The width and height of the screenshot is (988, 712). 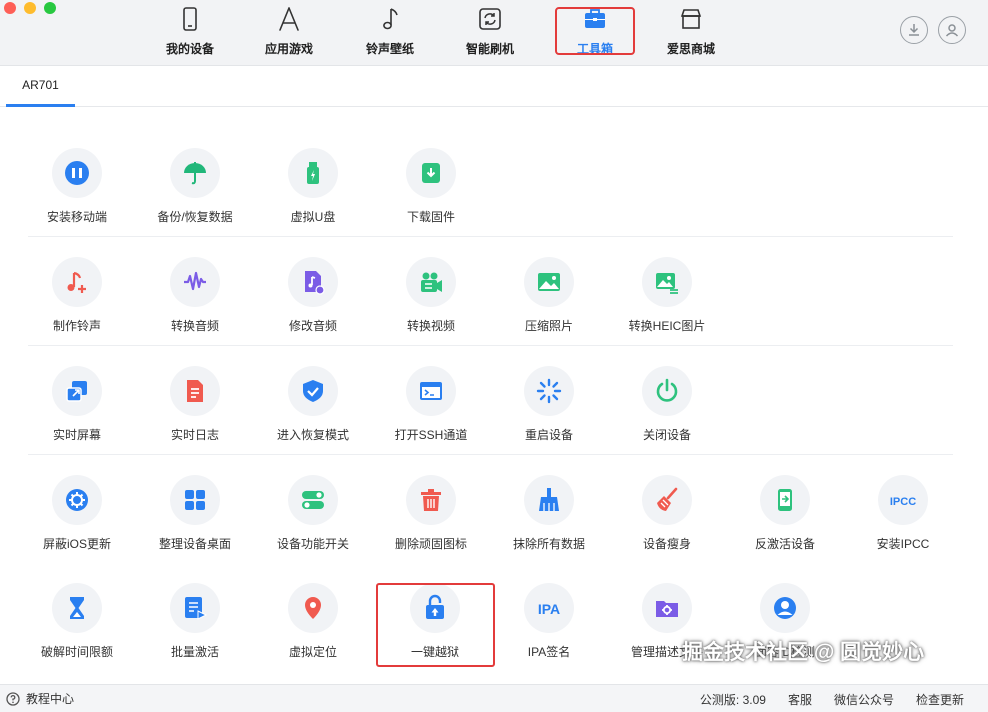 I want to click on tool-live-screen: 实时屏幕, so click(x=77, y=406).